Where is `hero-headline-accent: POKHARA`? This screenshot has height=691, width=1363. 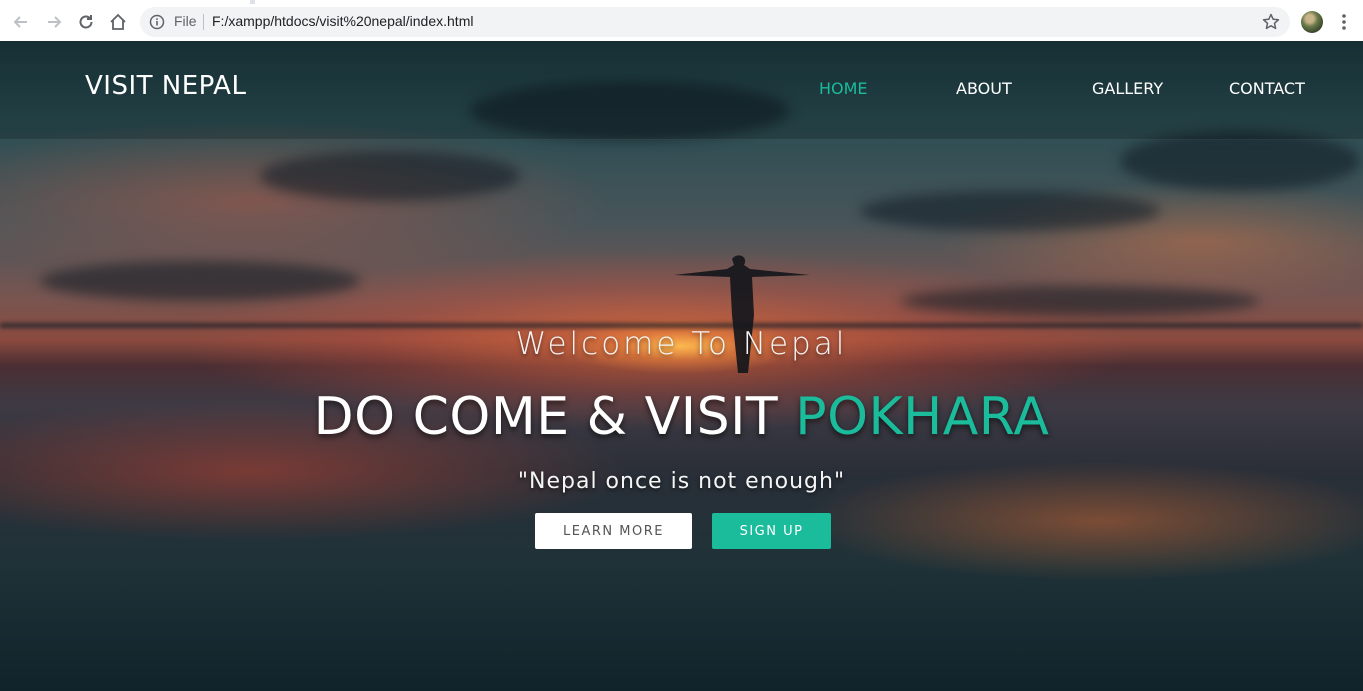
hero-headline-accent: POKHARA is located at coordinates (922, 417).